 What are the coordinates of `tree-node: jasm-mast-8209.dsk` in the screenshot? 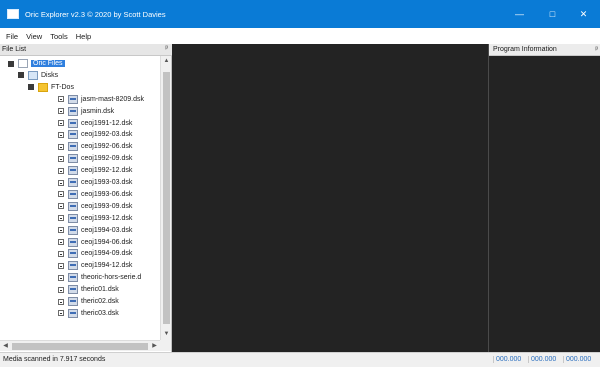 It's located at (101, 99).